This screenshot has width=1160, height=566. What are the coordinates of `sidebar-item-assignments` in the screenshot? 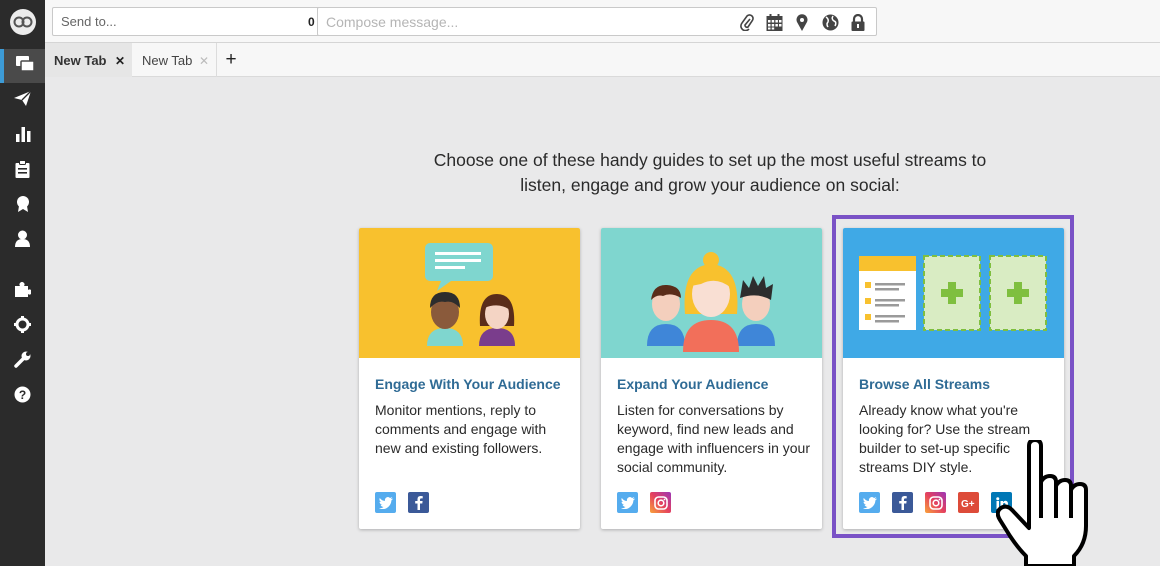 It's located at (22, 171).